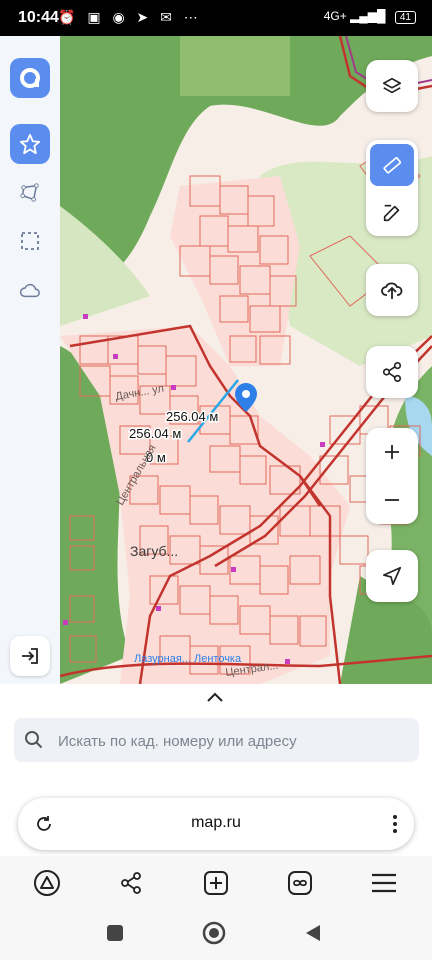 This screenshot has height=960, width=432. What do you see at coordinates (235, 66) in the screenshot?
I see `clearing-area` at bounding box center [235, 66].